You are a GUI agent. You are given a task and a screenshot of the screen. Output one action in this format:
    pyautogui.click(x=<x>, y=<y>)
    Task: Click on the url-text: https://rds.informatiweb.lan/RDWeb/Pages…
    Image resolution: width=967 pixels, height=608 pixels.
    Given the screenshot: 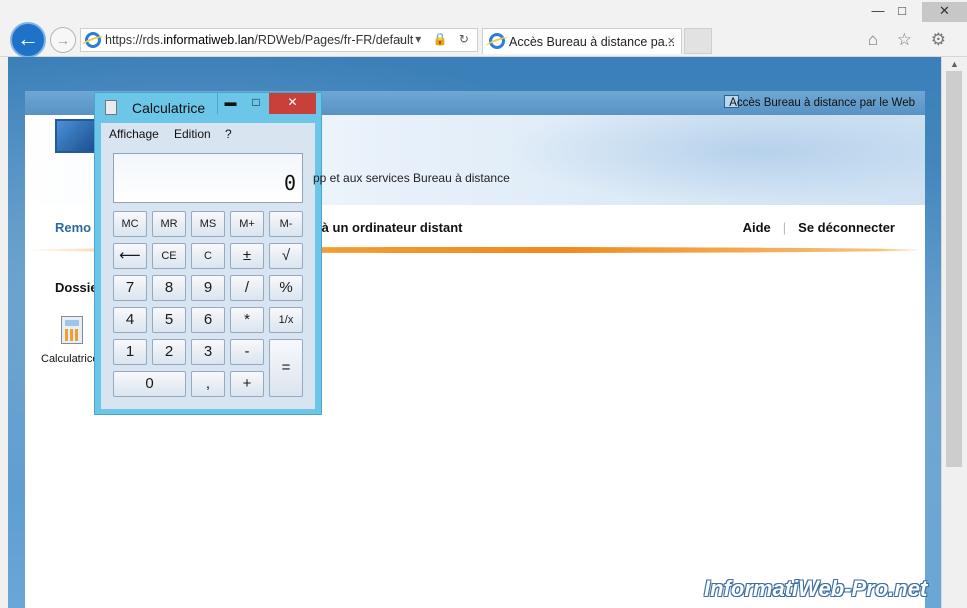 What is the action you would take?
    pyautogui.click(x=259, y=40)
    